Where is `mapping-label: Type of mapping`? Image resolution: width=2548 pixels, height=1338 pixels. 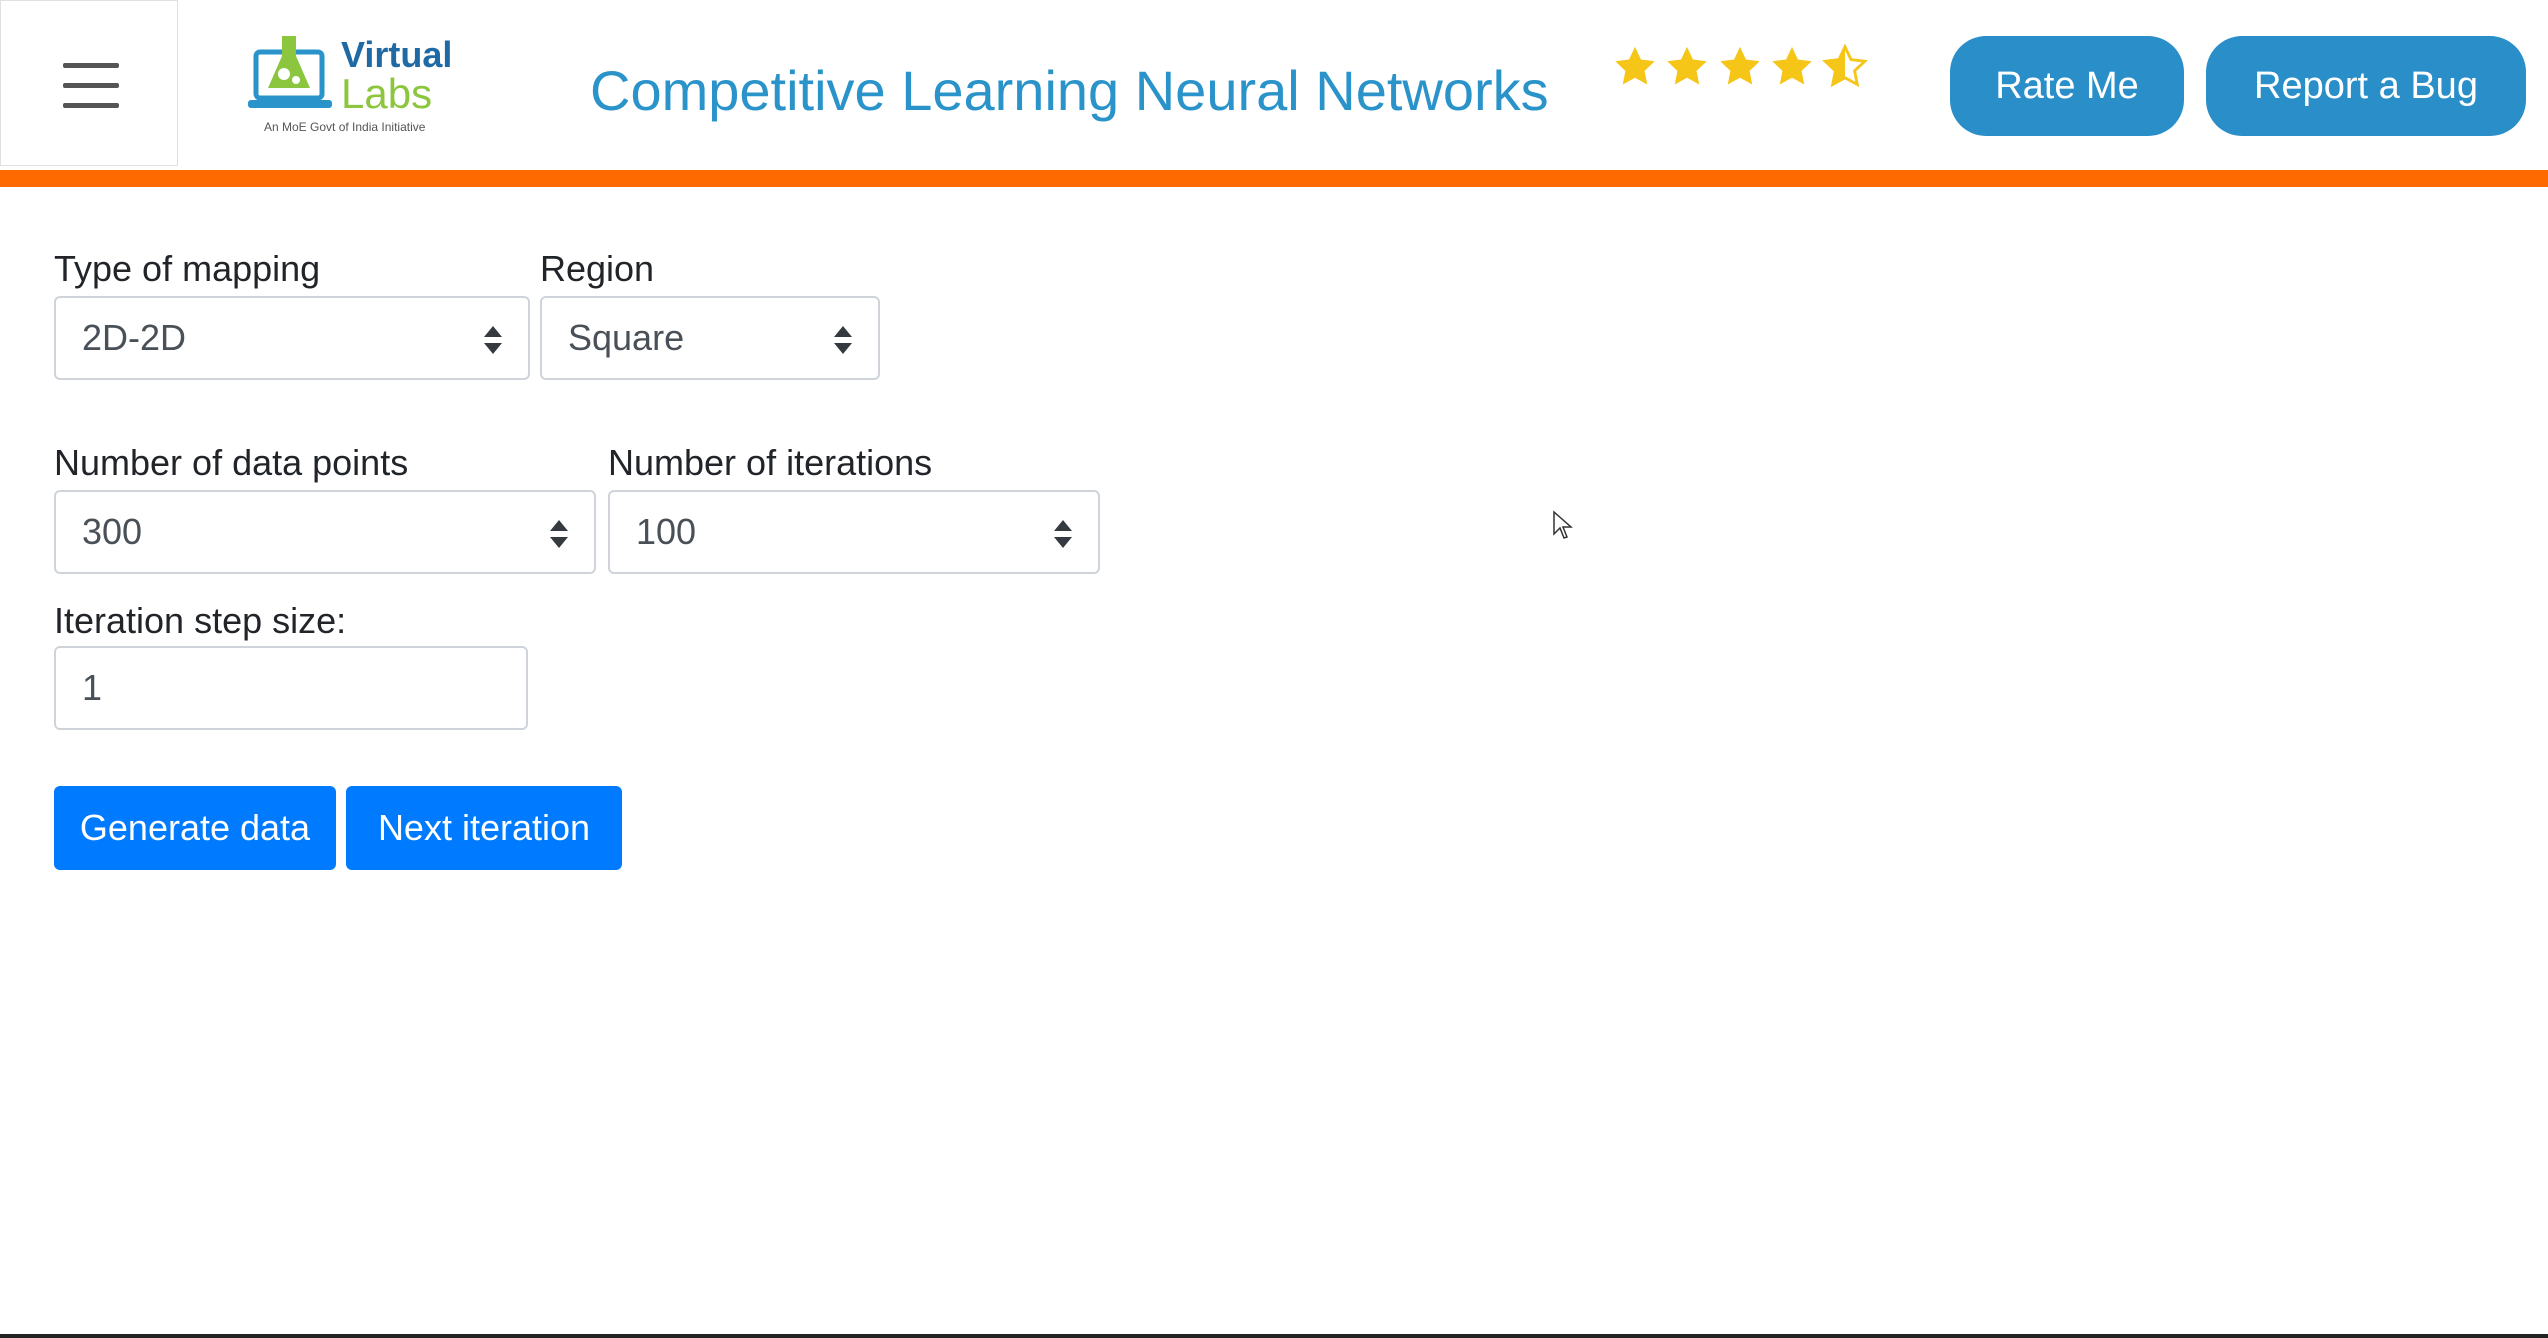
mapping-label: Type of mapping is located at coordinates (187, 268).